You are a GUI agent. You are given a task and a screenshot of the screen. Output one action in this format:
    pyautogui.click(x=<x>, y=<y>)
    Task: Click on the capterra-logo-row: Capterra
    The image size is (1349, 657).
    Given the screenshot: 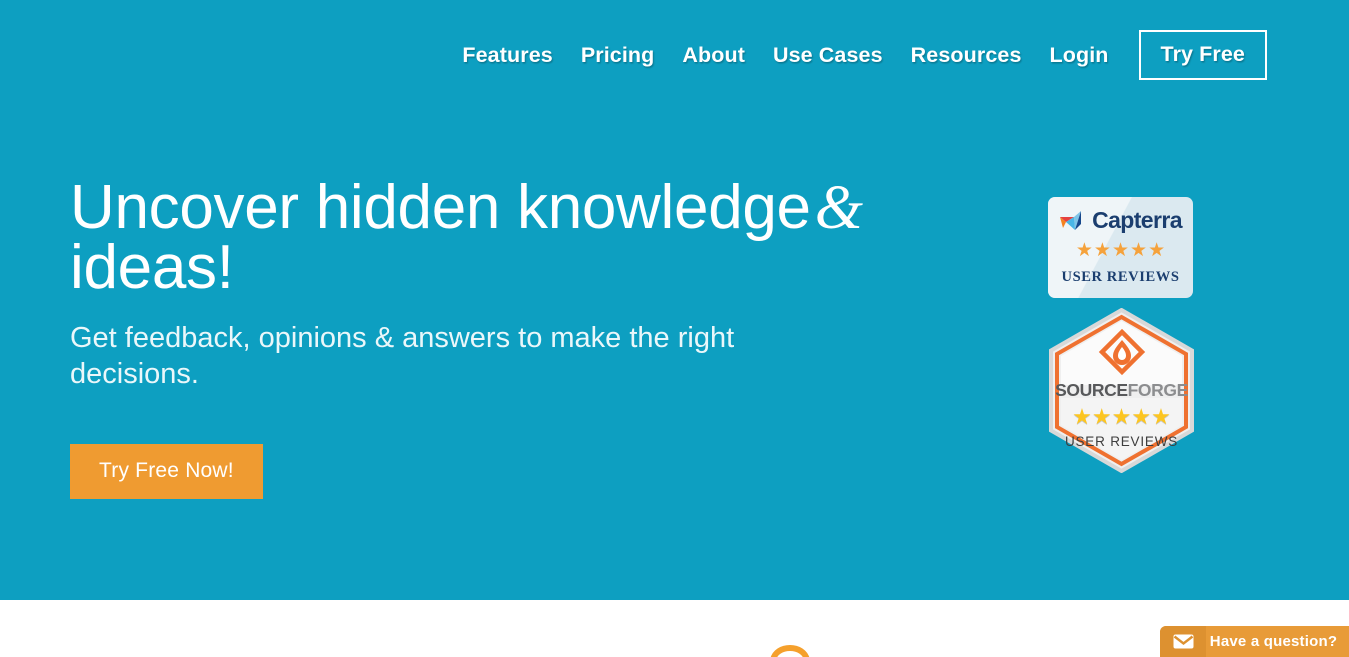 What is the action you would take?
    pyautogui.click(x=1120, y=220)
    